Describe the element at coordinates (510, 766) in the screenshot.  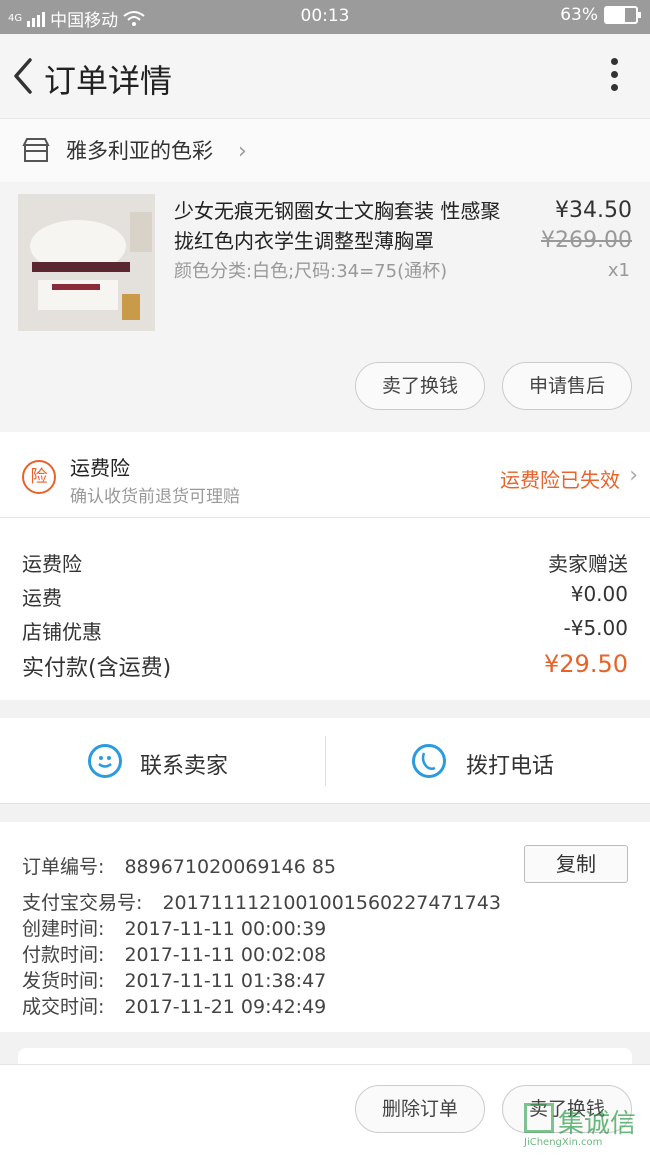
I see `call-label: 拨打电话` at that location.